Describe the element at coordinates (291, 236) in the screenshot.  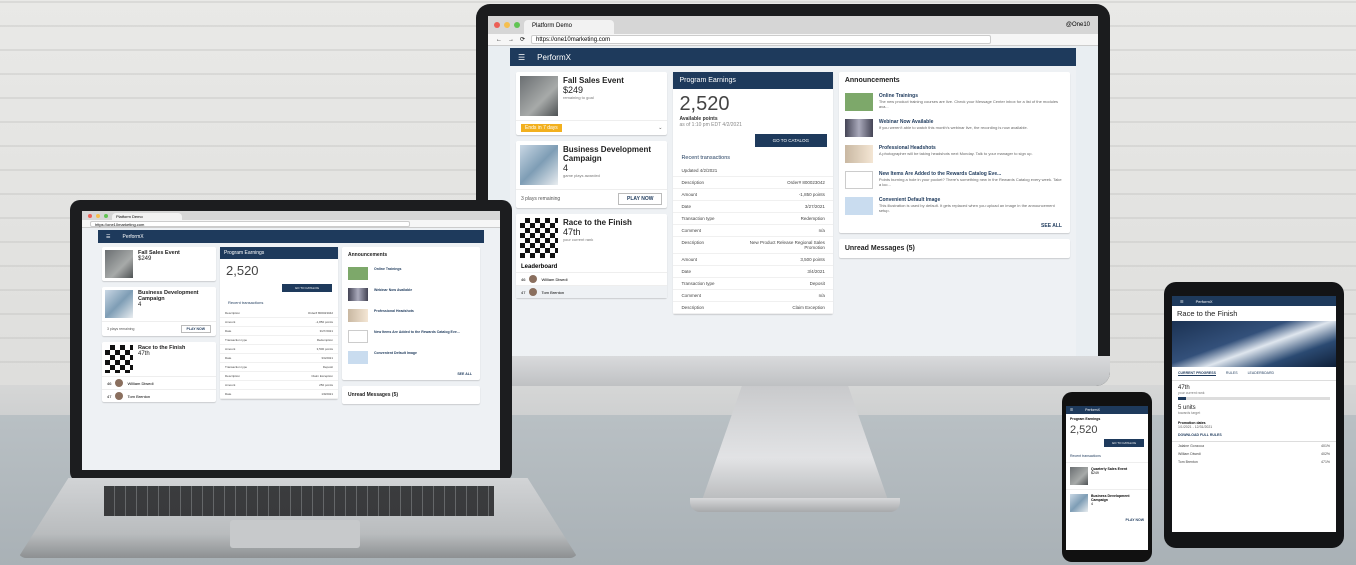
I see `app-header: ☰ PerformX` at that location.